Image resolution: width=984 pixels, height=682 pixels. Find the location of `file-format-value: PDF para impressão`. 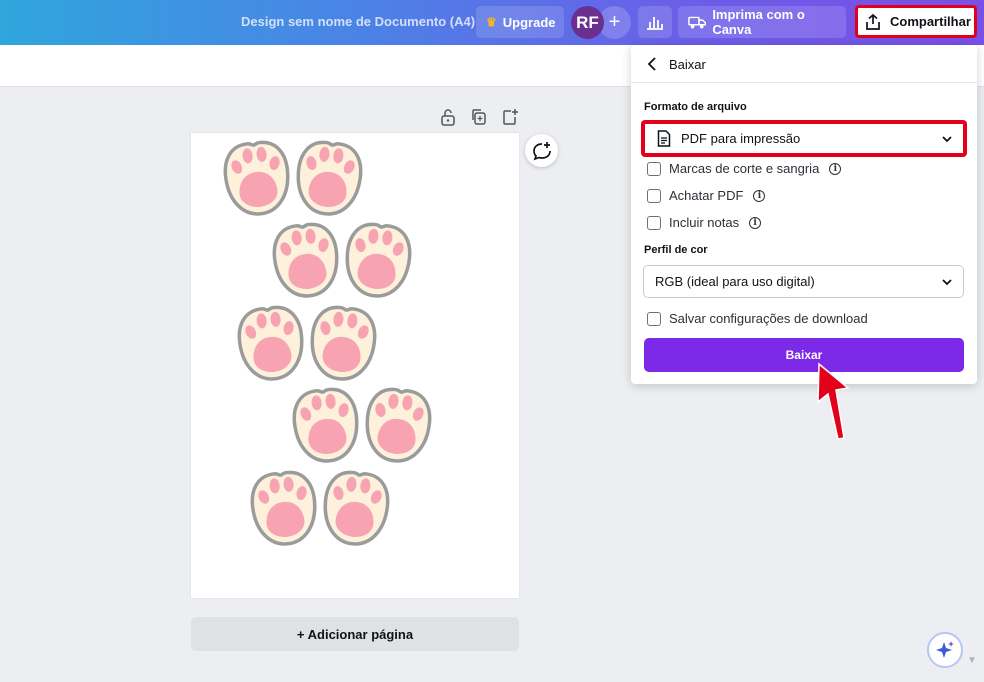

file-format-value: PDF para impressão is located at coordinates (741, 138).